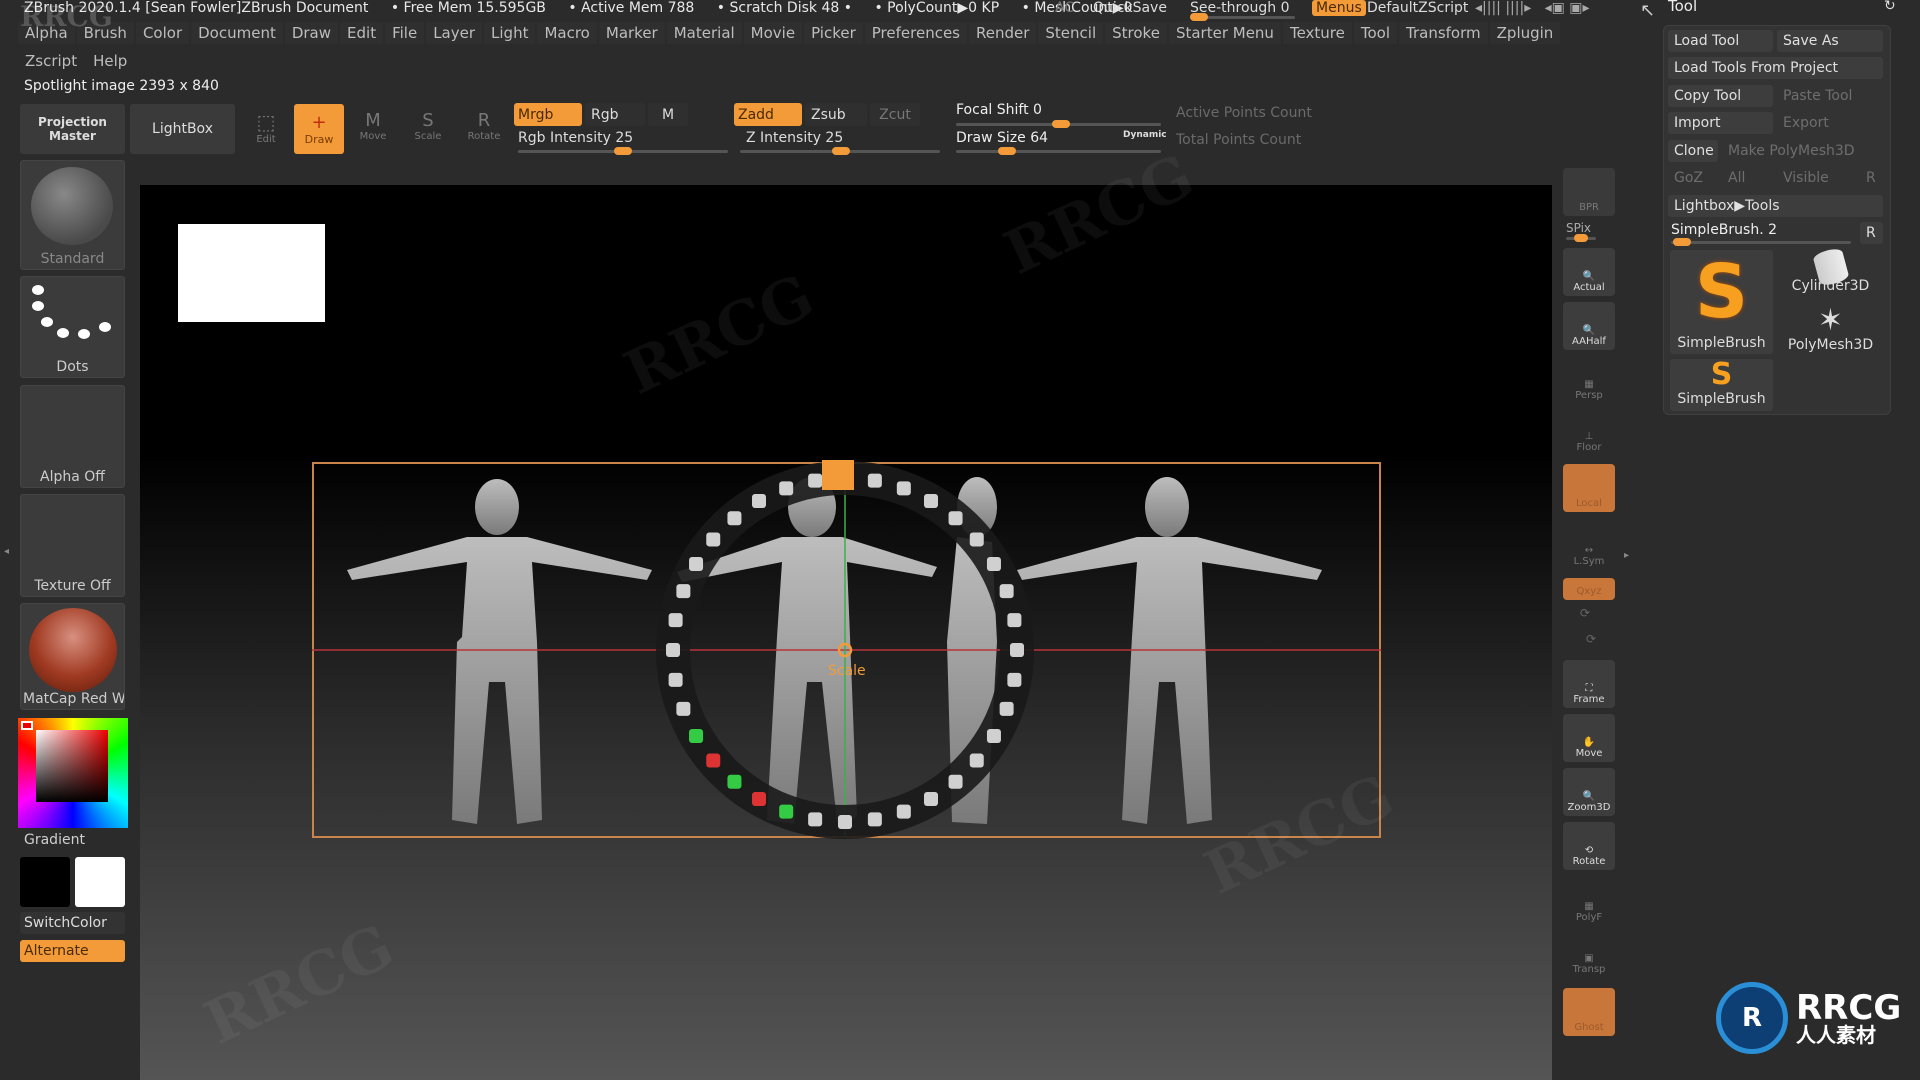 The height and width of the screenshot is (1080, 1920). What do you see at coordinates (1589, 432) in the screenshot?
I see `floor-button: ⊥ Floor` at bounding box center [1589, 432].